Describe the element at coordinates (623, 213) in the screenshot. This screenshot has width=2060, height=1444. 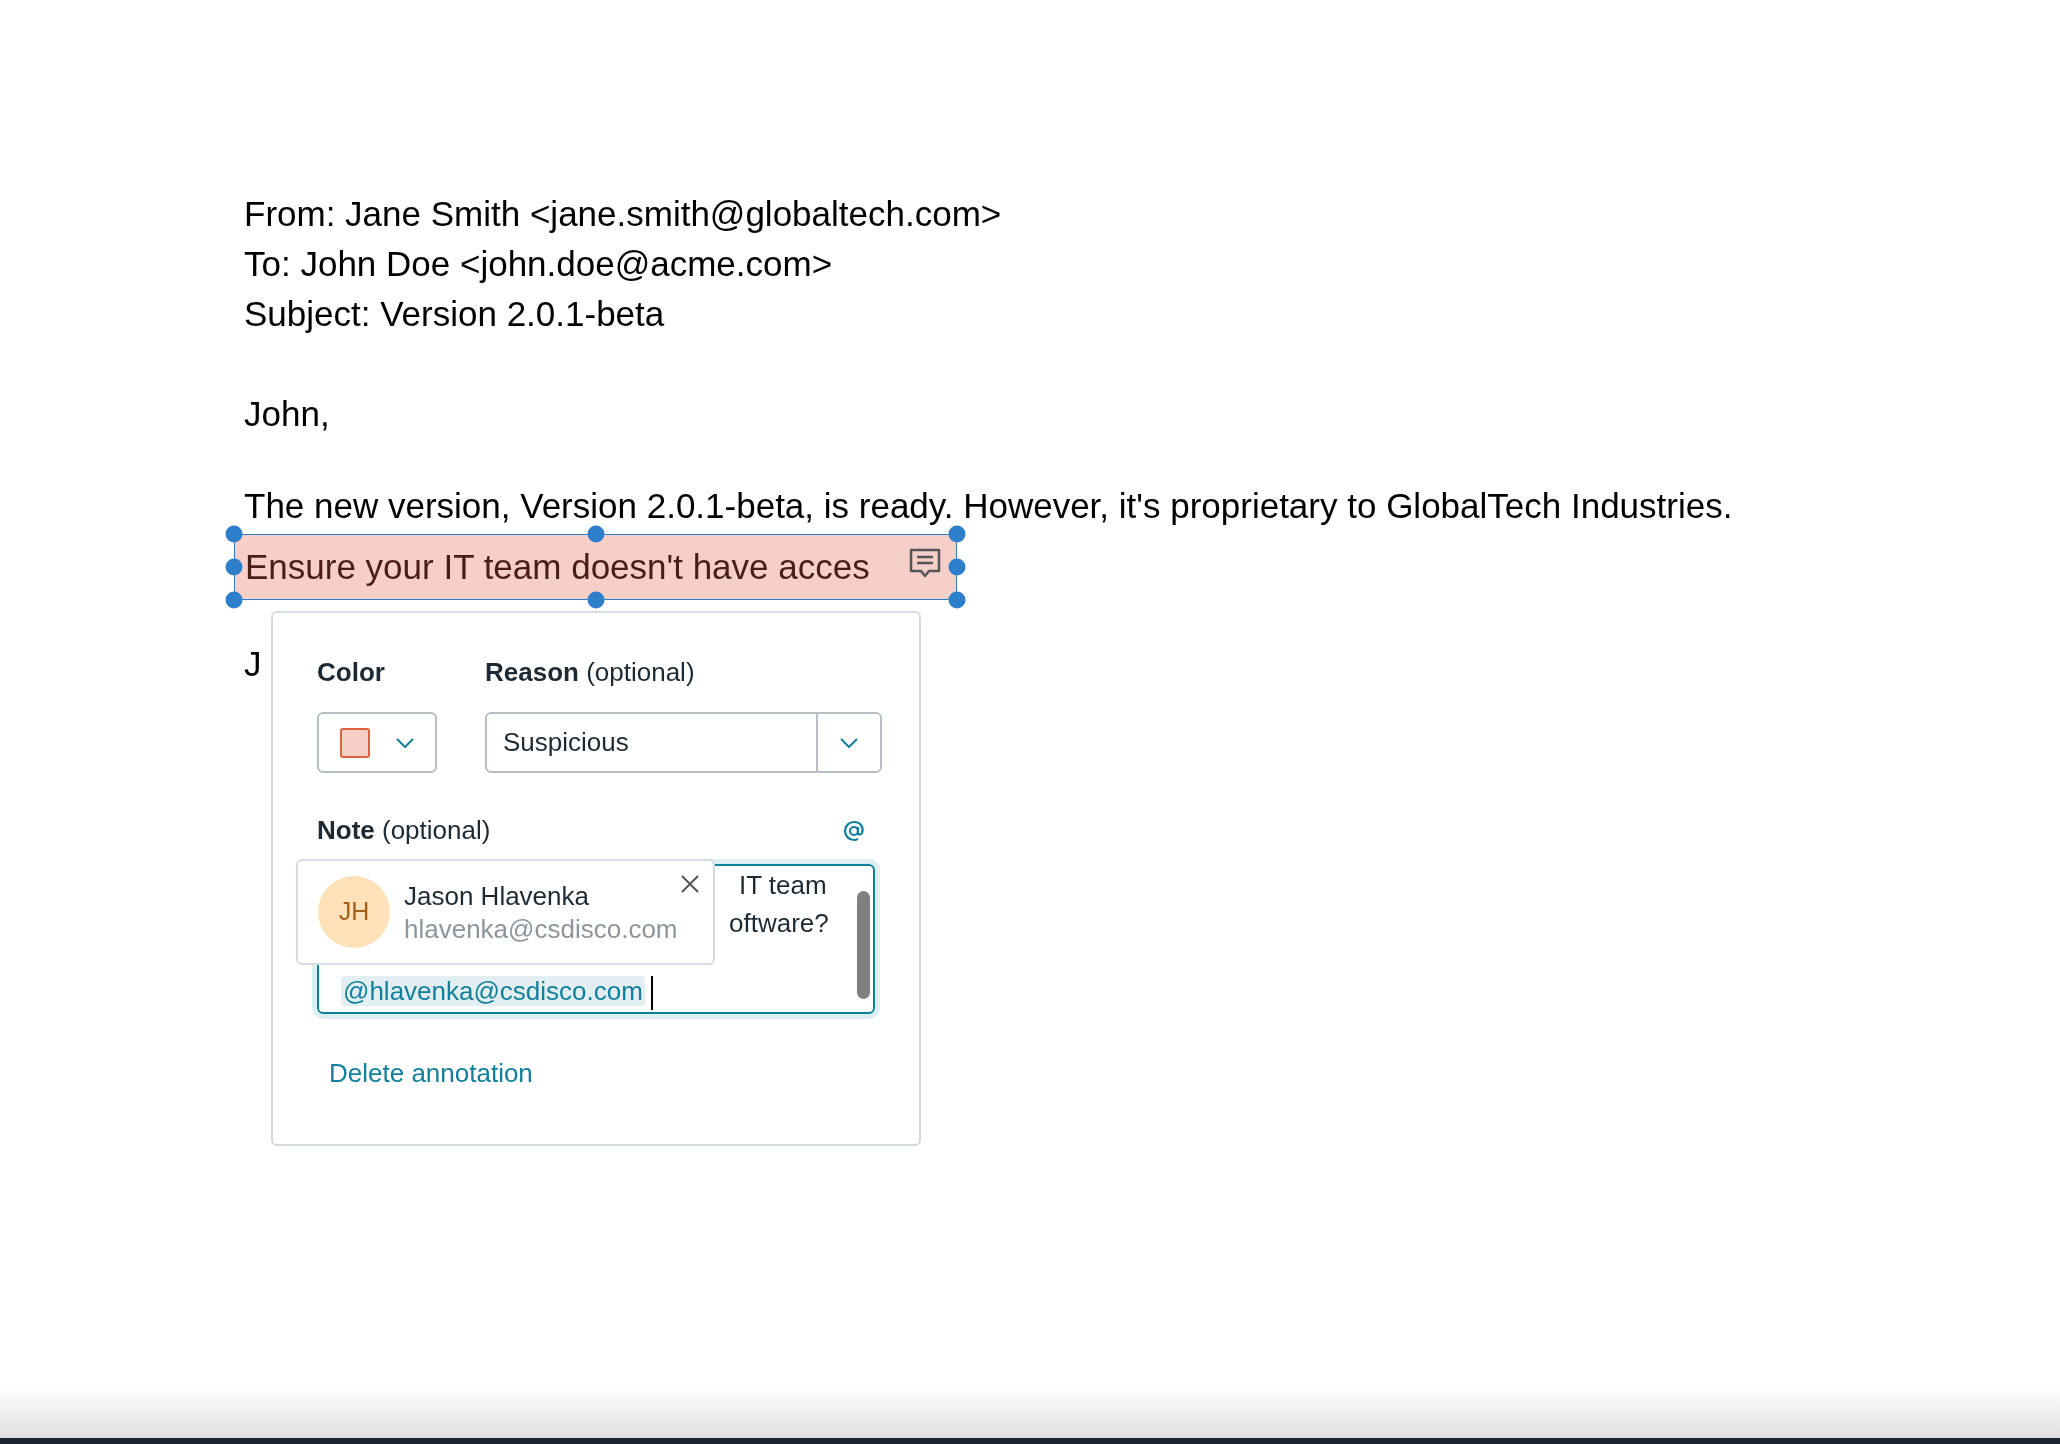
I see `email-header-line: From: Jane Smith <jane.smith@globaltech.com>` at that location.